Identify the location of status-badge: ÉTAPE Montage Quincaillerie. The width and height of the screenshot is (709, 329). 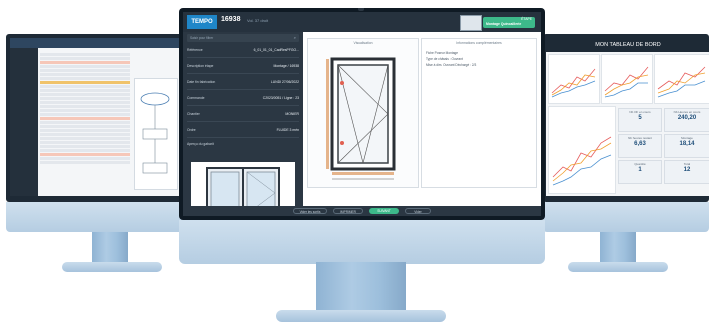
(509, 22).